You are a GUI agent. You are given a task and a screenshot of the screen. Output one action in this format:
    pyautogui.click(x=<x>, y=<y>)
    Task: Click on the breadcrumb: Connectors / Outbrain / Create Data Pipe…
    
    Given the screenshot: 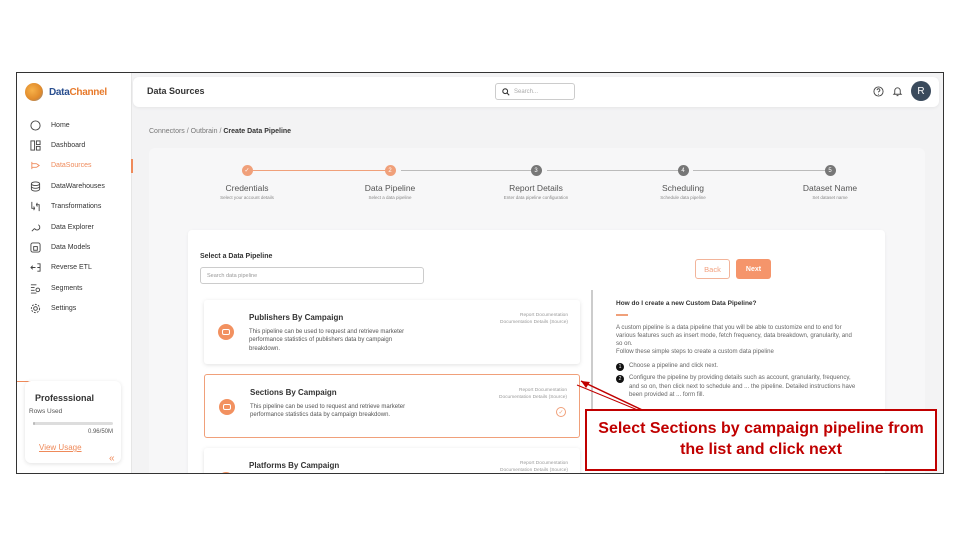 What is the action you would take?
    pyautogui.click(x=220, y=131)
    